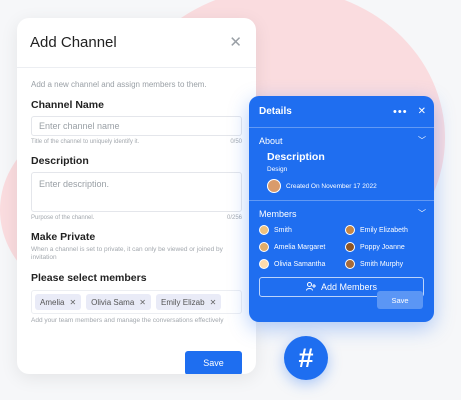 The width and height of the screenshot is (461, 400). What do you see at coordinates (63, 218) in the screenshot?
I see `description-hint: Purpose of the channel.` at bounding box center [63, 218].